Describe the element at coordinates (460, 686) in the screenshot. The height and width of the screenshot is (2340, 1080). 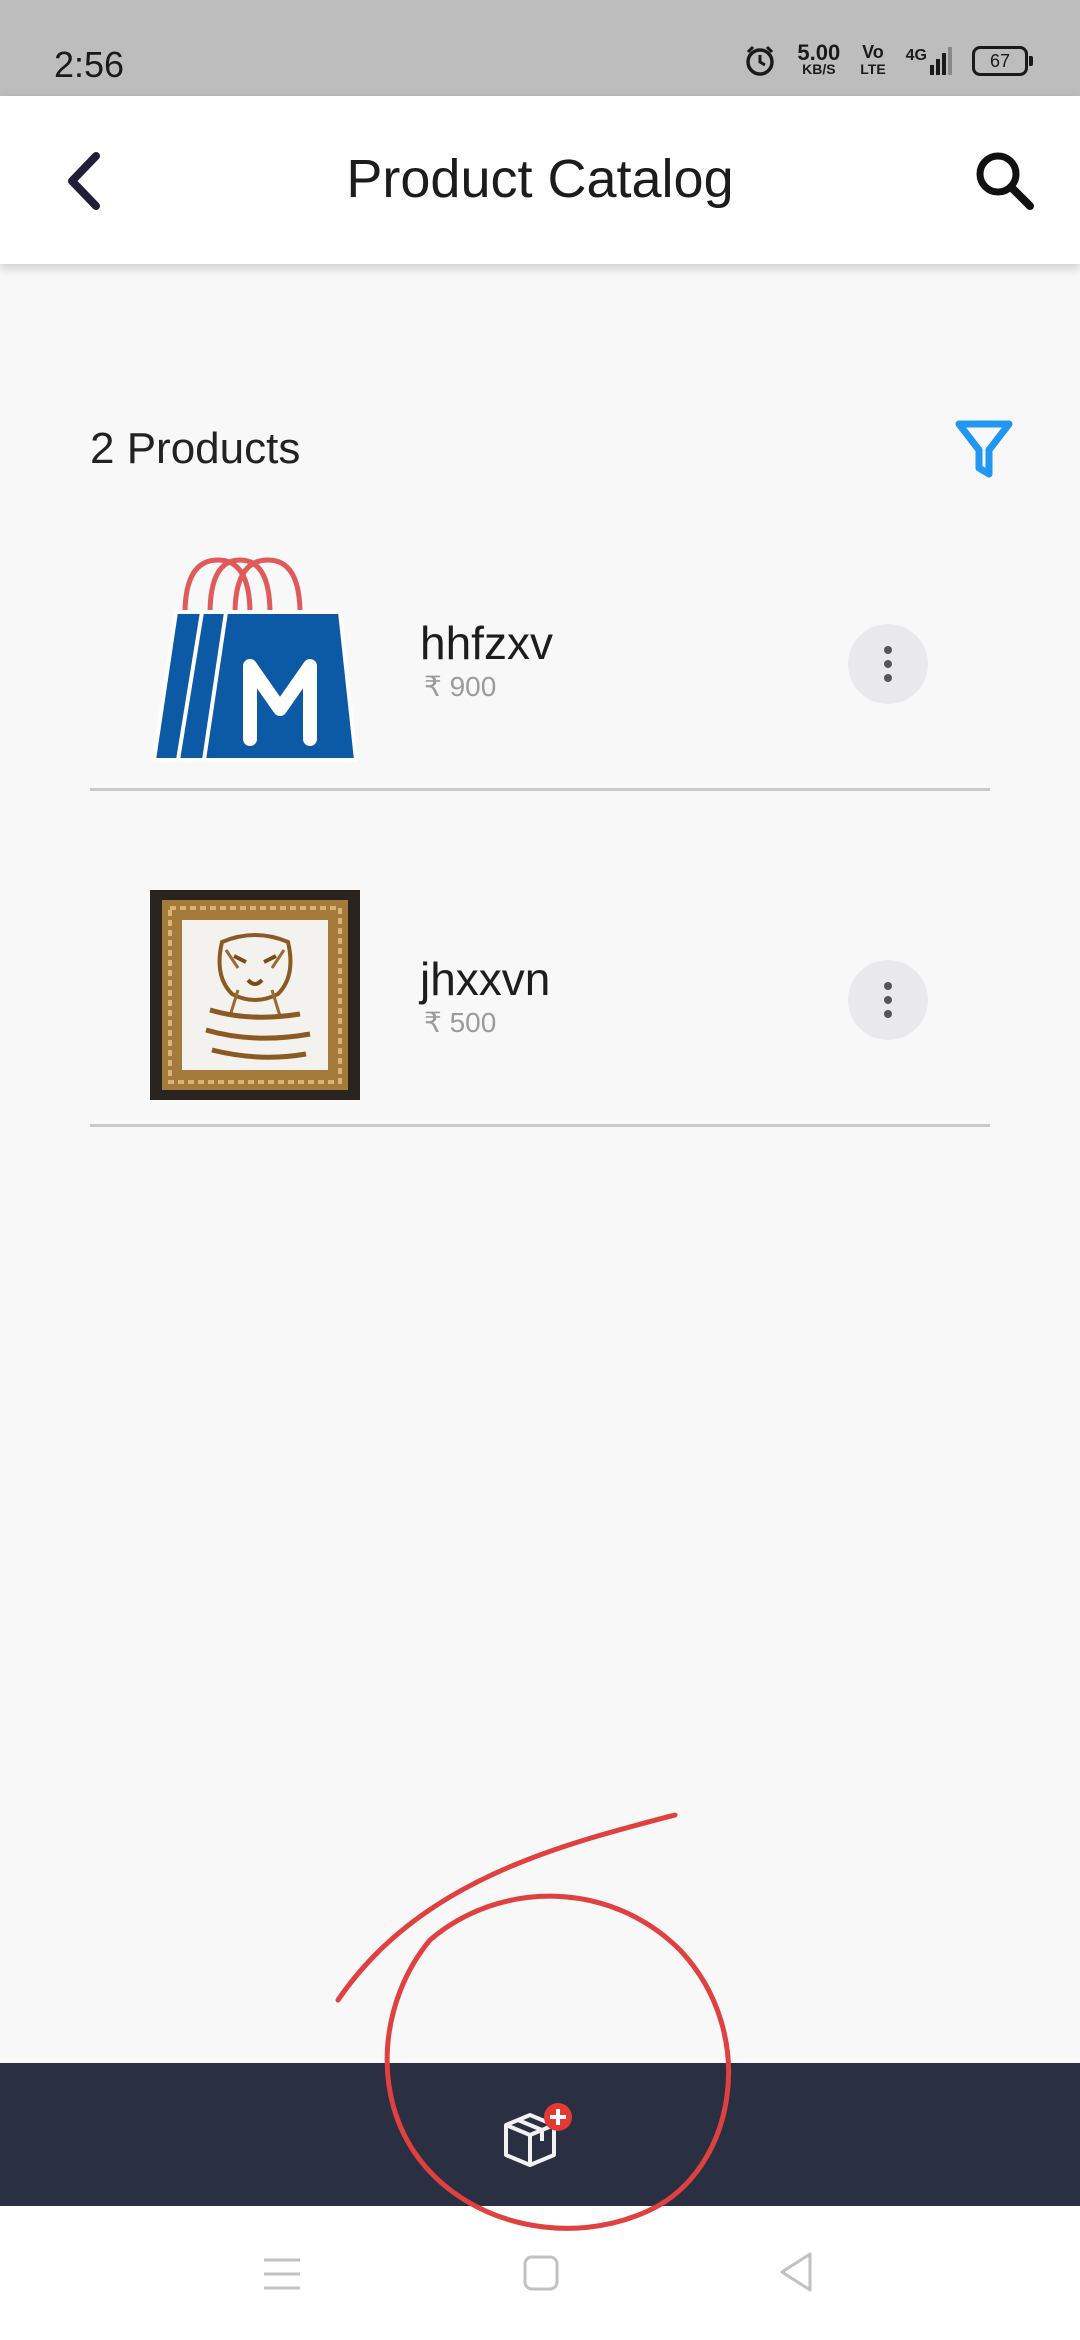
I see `product-price: ₹ 900` at that location.